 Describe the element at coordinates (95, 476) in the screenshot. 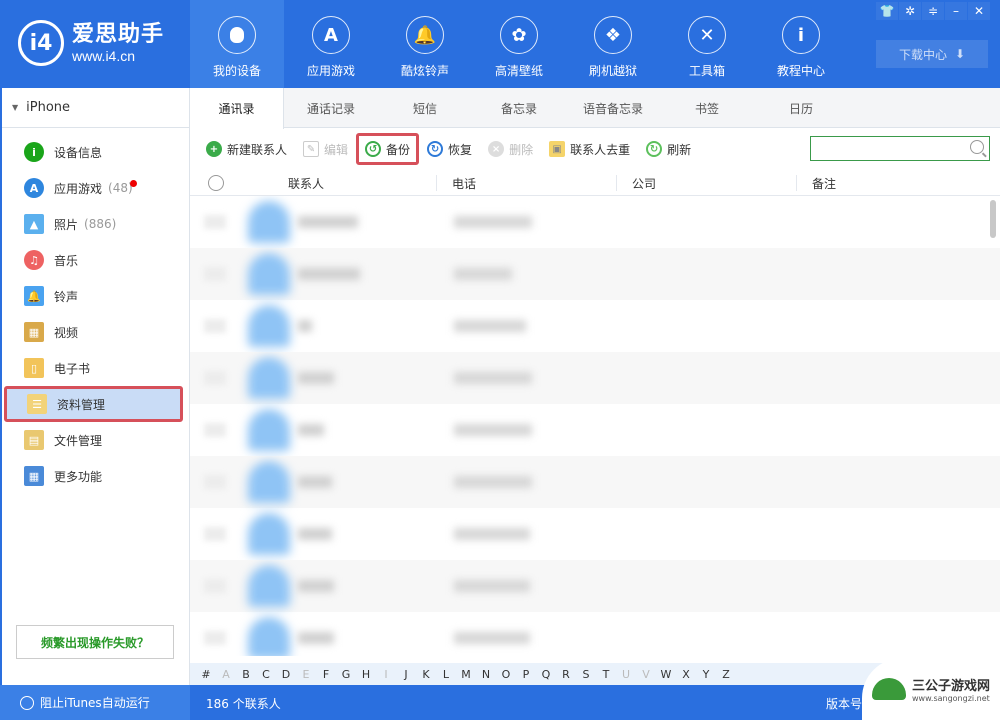

I see `sidebar-item-9: ▦ 更多功能` at that location.